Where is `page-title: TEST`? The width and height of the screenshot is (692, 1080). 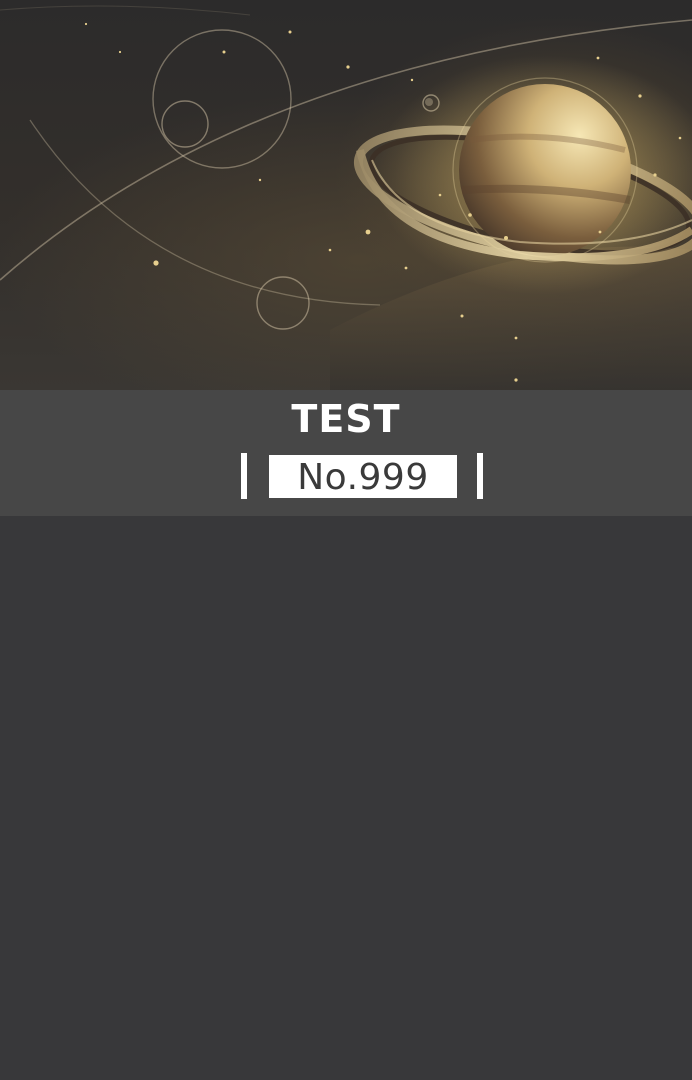 page-title: TEST is located at coordinates (346, 419).